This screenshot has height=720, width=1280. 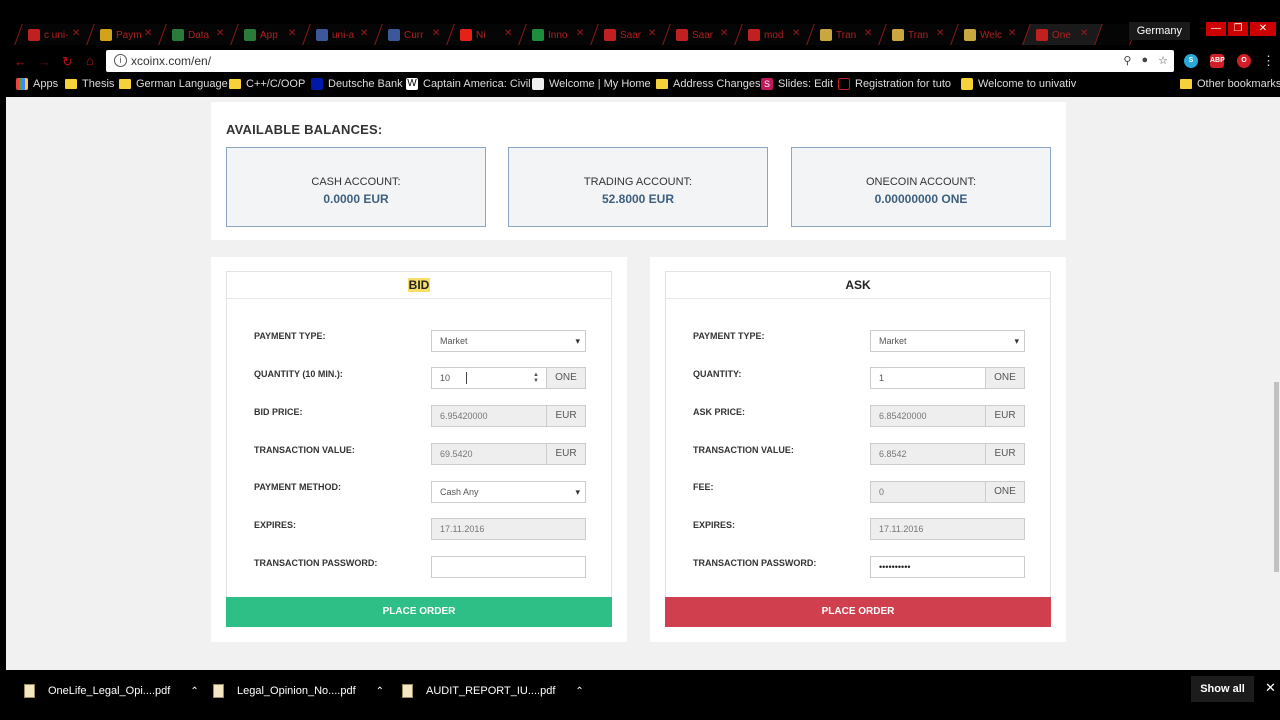 What do you see at coordinates (508, 567) in the screenshot?
I see `bid-transaction-password-input` at bounding box center [508, 567].